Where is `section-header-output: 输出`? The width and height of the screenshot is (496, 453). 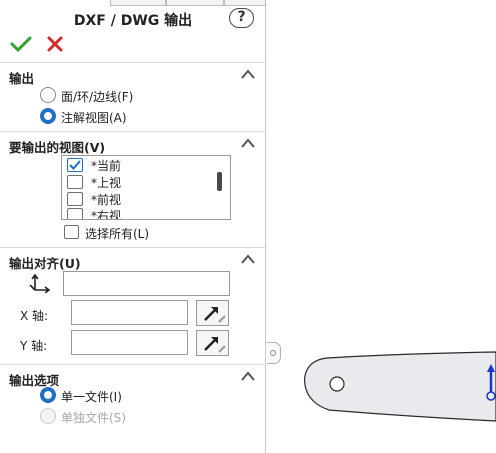
section-header-output: 输出 is located at coordinates (133, 76).